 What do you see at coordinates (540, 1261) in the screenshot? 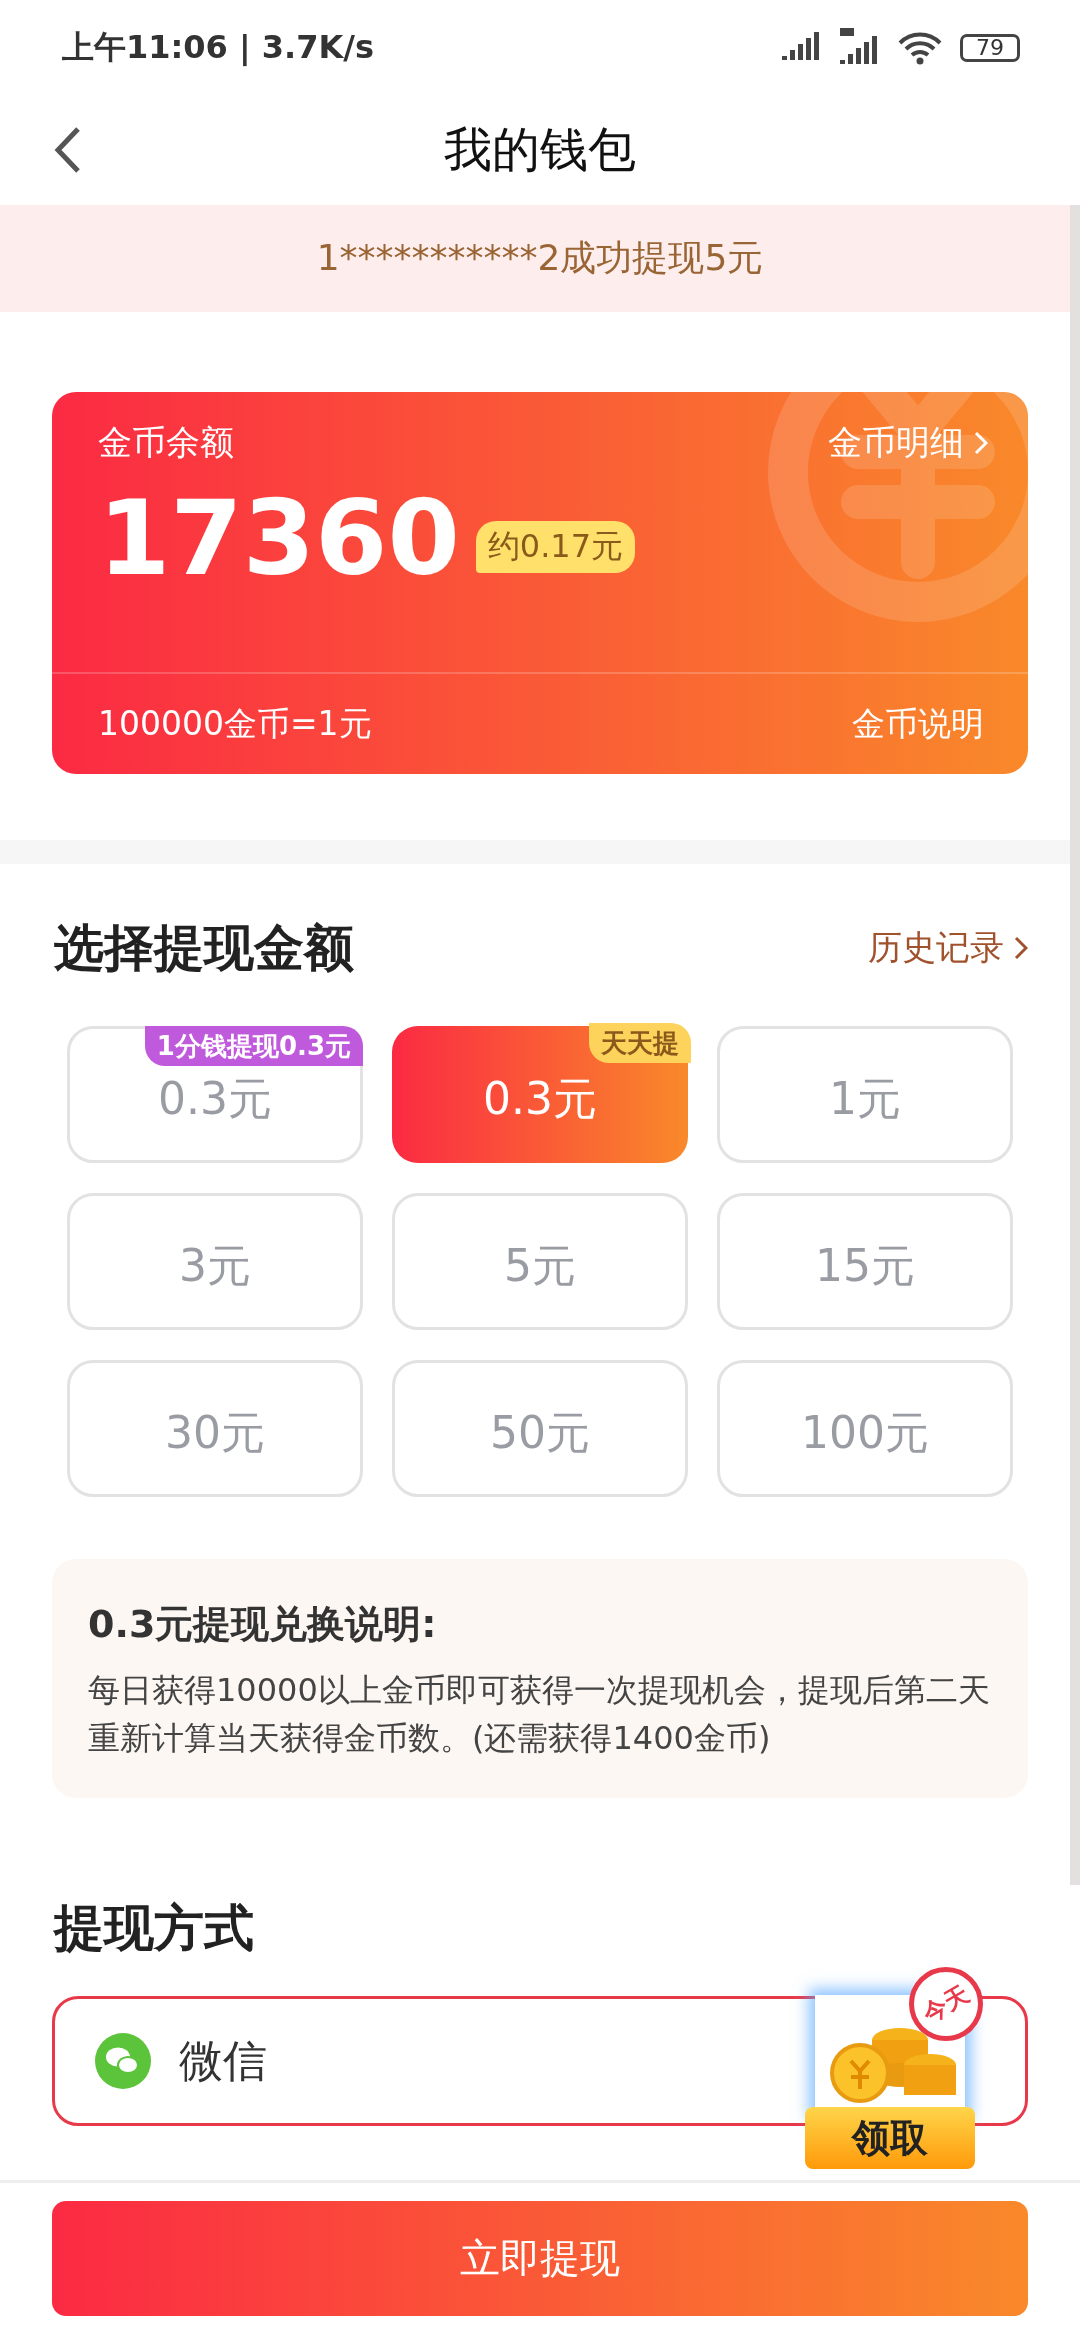
I see `amount-option: 5元` at bounding box center [540, 1261].